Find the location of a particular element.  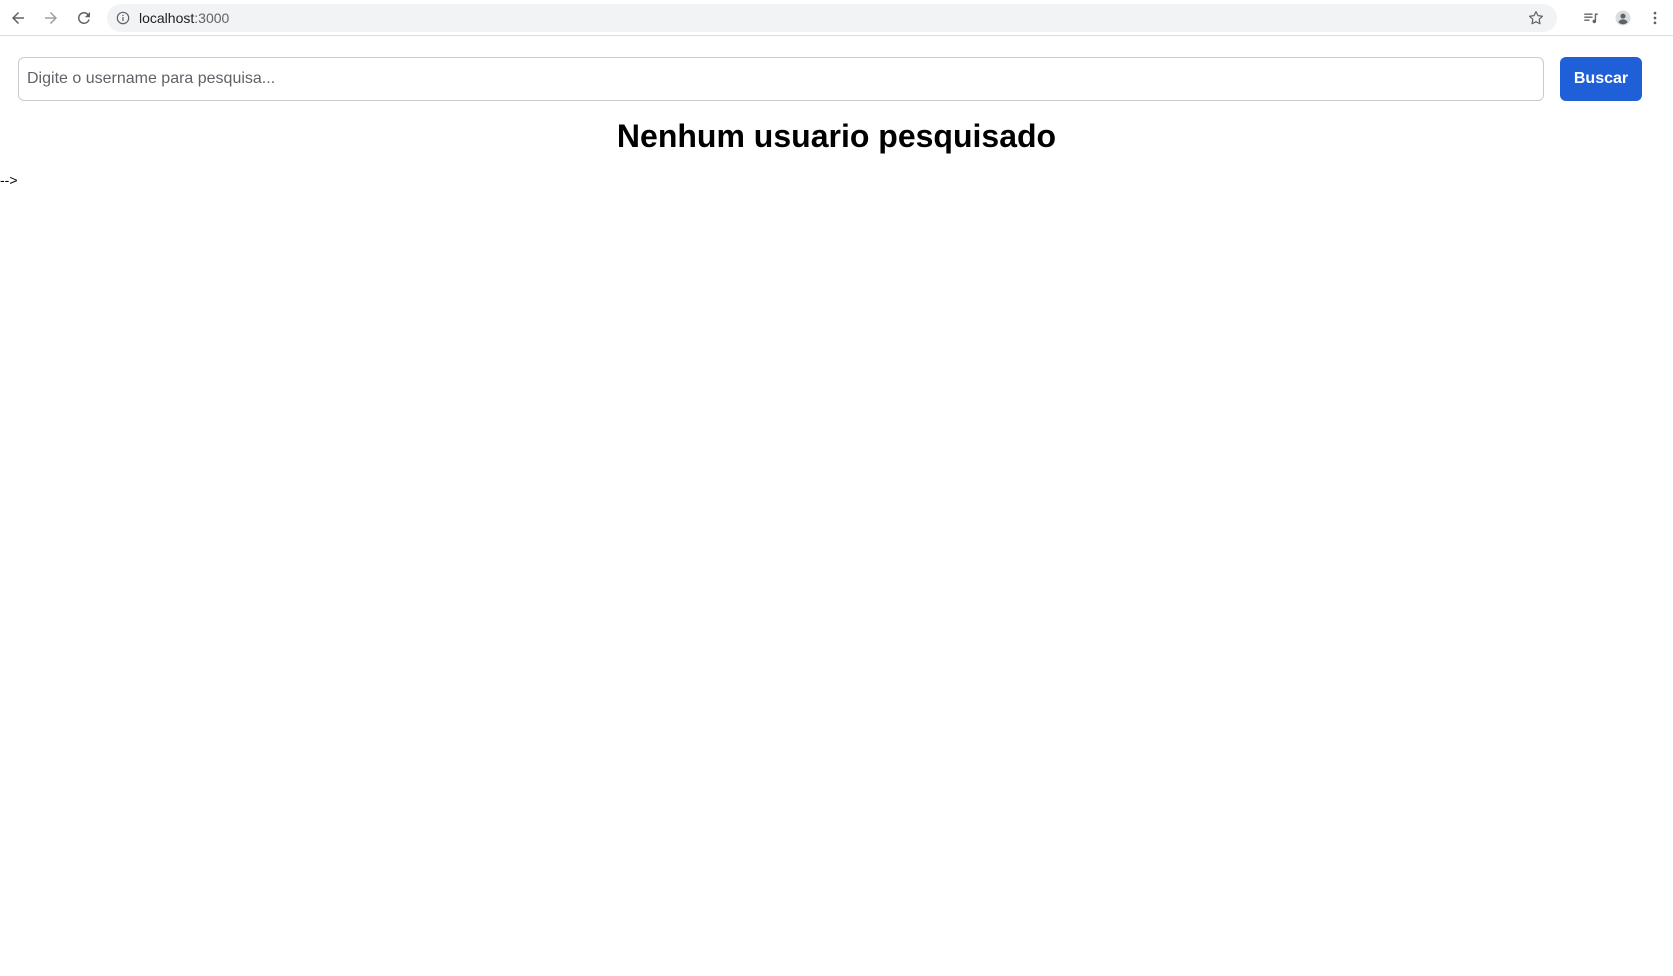

reading-list-button is located at coordinates (1591, 18).